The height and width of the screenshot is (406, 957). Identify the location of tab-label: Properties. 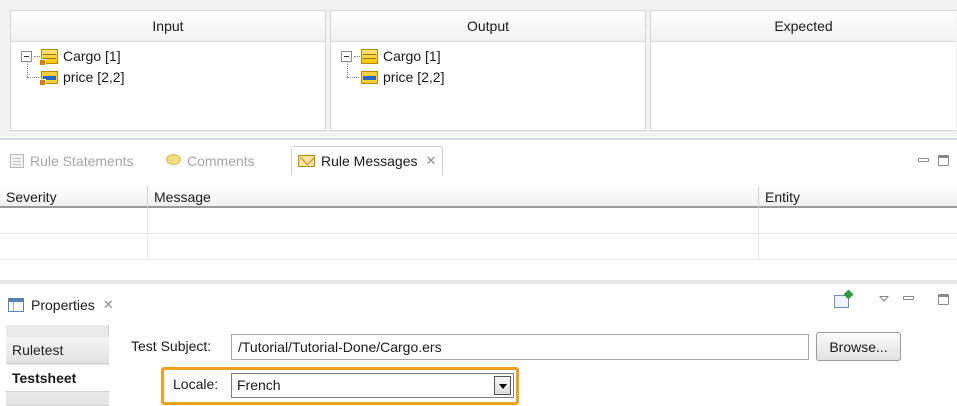
(63, 305).